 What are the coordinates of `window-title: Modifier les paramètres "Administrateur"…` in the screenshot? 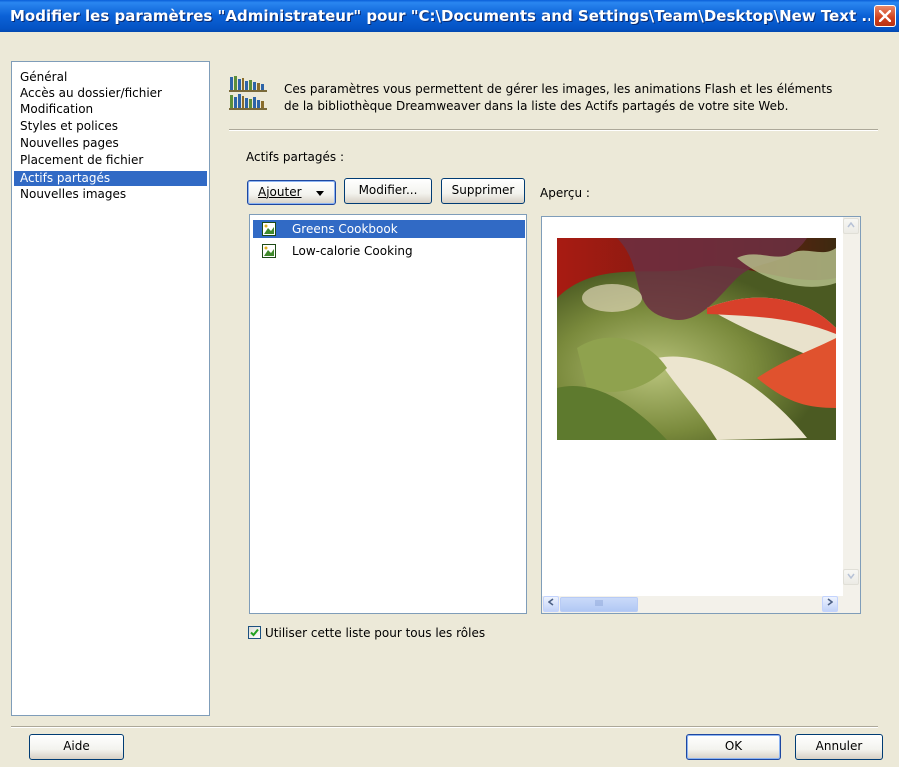 It's located at (440, 16).